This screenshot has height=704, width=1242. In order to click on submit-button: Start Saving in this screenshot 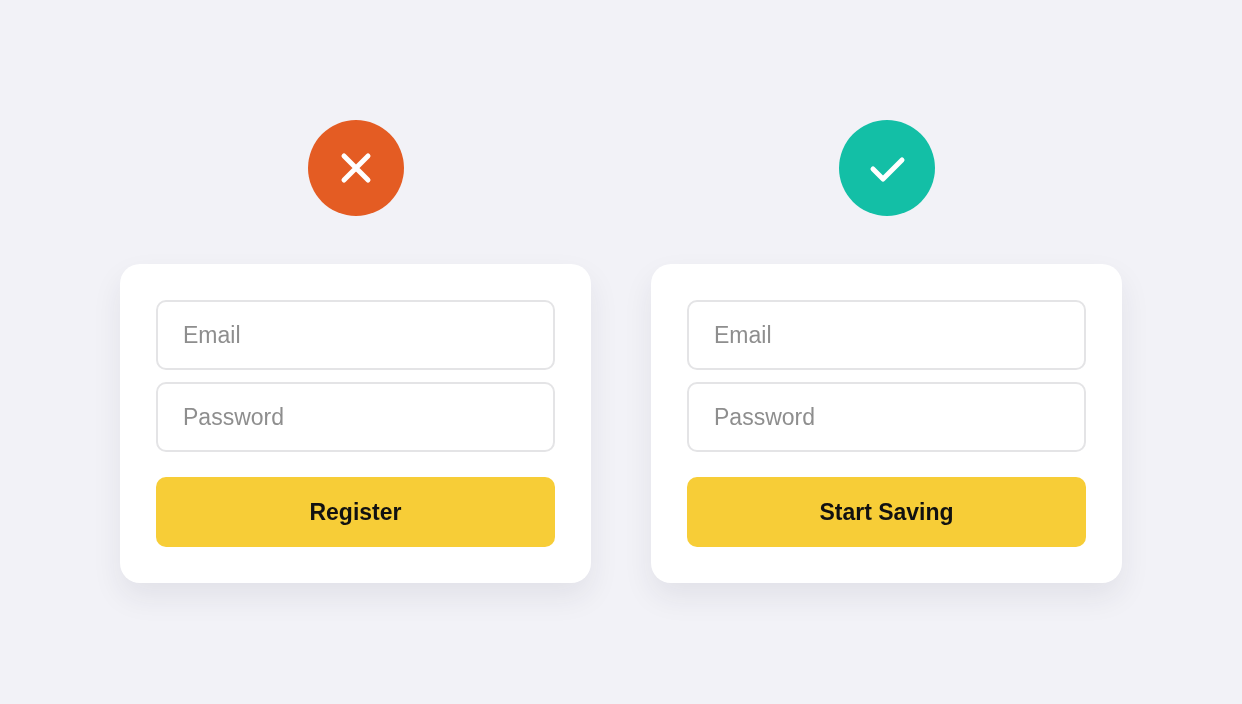, I will do `click(886, 512)`.